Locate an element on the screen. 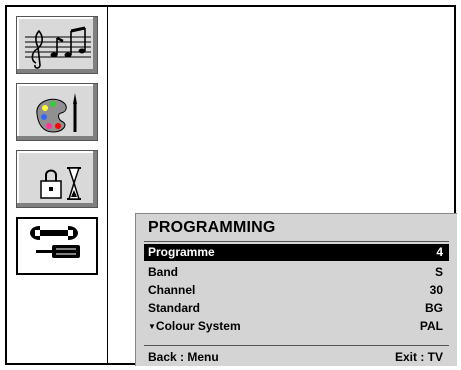 This screenshot has height=370, width=461. menu-row-channel: Channel 30 is located at coordinates (296, 290).